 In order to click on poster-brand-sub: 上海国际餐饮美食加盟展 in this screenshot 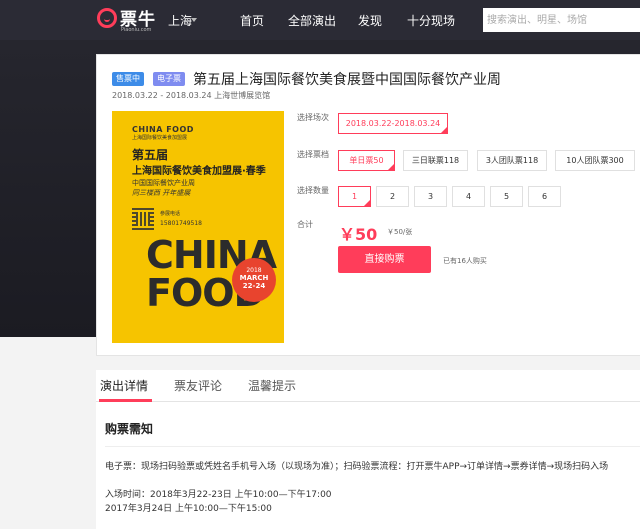, I will do `click(160, 138)`.